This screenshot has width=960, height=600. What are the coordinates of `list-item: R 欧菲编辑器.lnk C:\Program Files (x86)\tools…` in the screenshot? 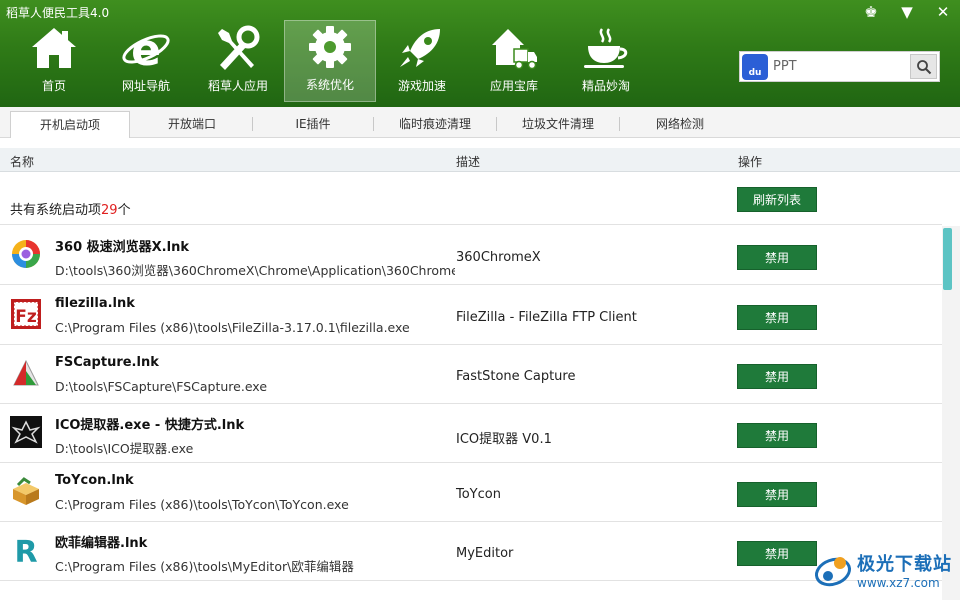 It's located at (471, 551).